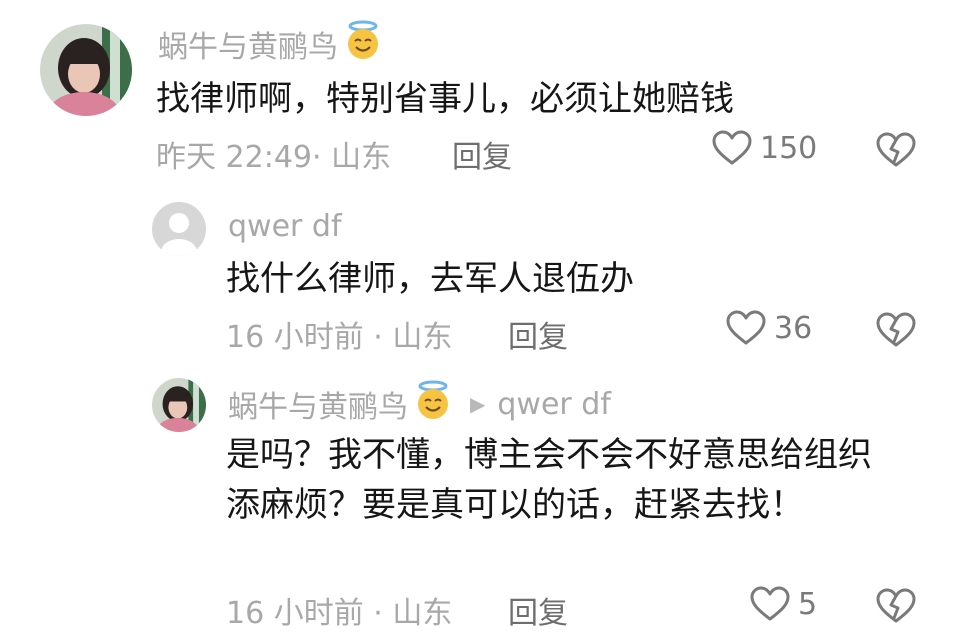  Describe the element at coordinates (234, 157) in the screenshot. I see `timestamp: 昨天 22:49` at that location.